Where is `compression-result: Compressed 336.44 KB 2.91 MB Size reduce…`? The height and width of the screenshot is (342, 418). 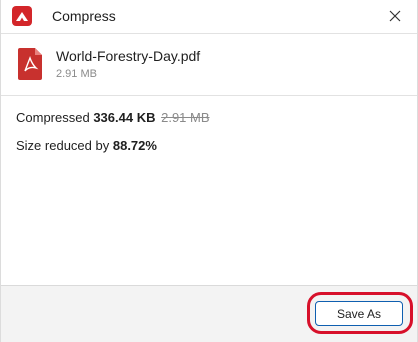
compression-result: Compressed 336.44 KB 2.91 MB Size reduce… is located at coordinates (113, 136).